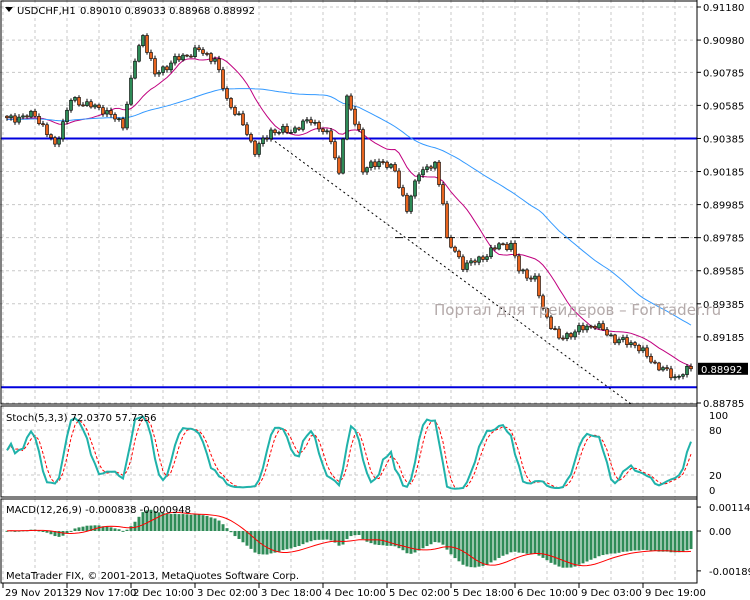 The height and width of the screenshot is (600, 750). Describe the element at coordinates (163, 593) in the screenshot. I see `time-axis-label: 2 Dec 10:00` at that location.